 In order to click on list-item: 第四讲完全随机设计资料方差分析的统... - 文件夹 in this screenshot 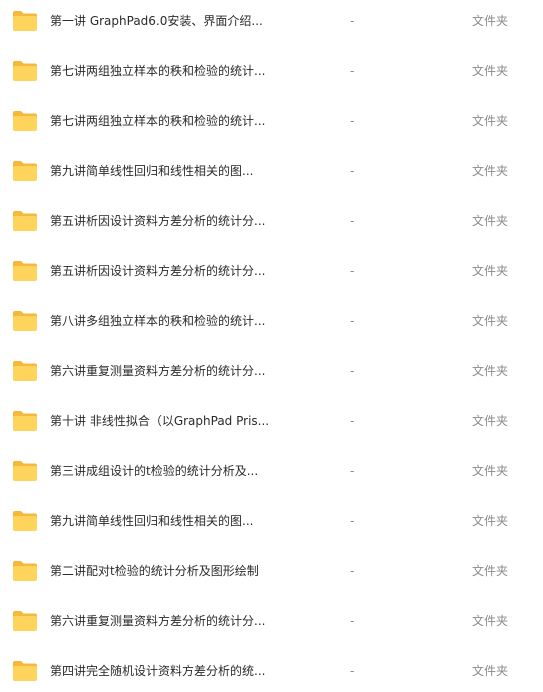, I will do `click(271, 672)`.